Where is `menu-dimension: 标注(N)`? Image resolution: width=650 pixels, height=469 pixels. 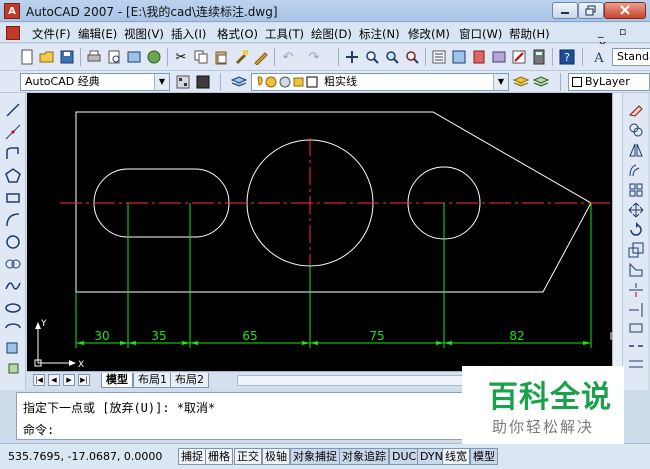 menu-dimension: 标注(N) is located at coordinates (379, 34).